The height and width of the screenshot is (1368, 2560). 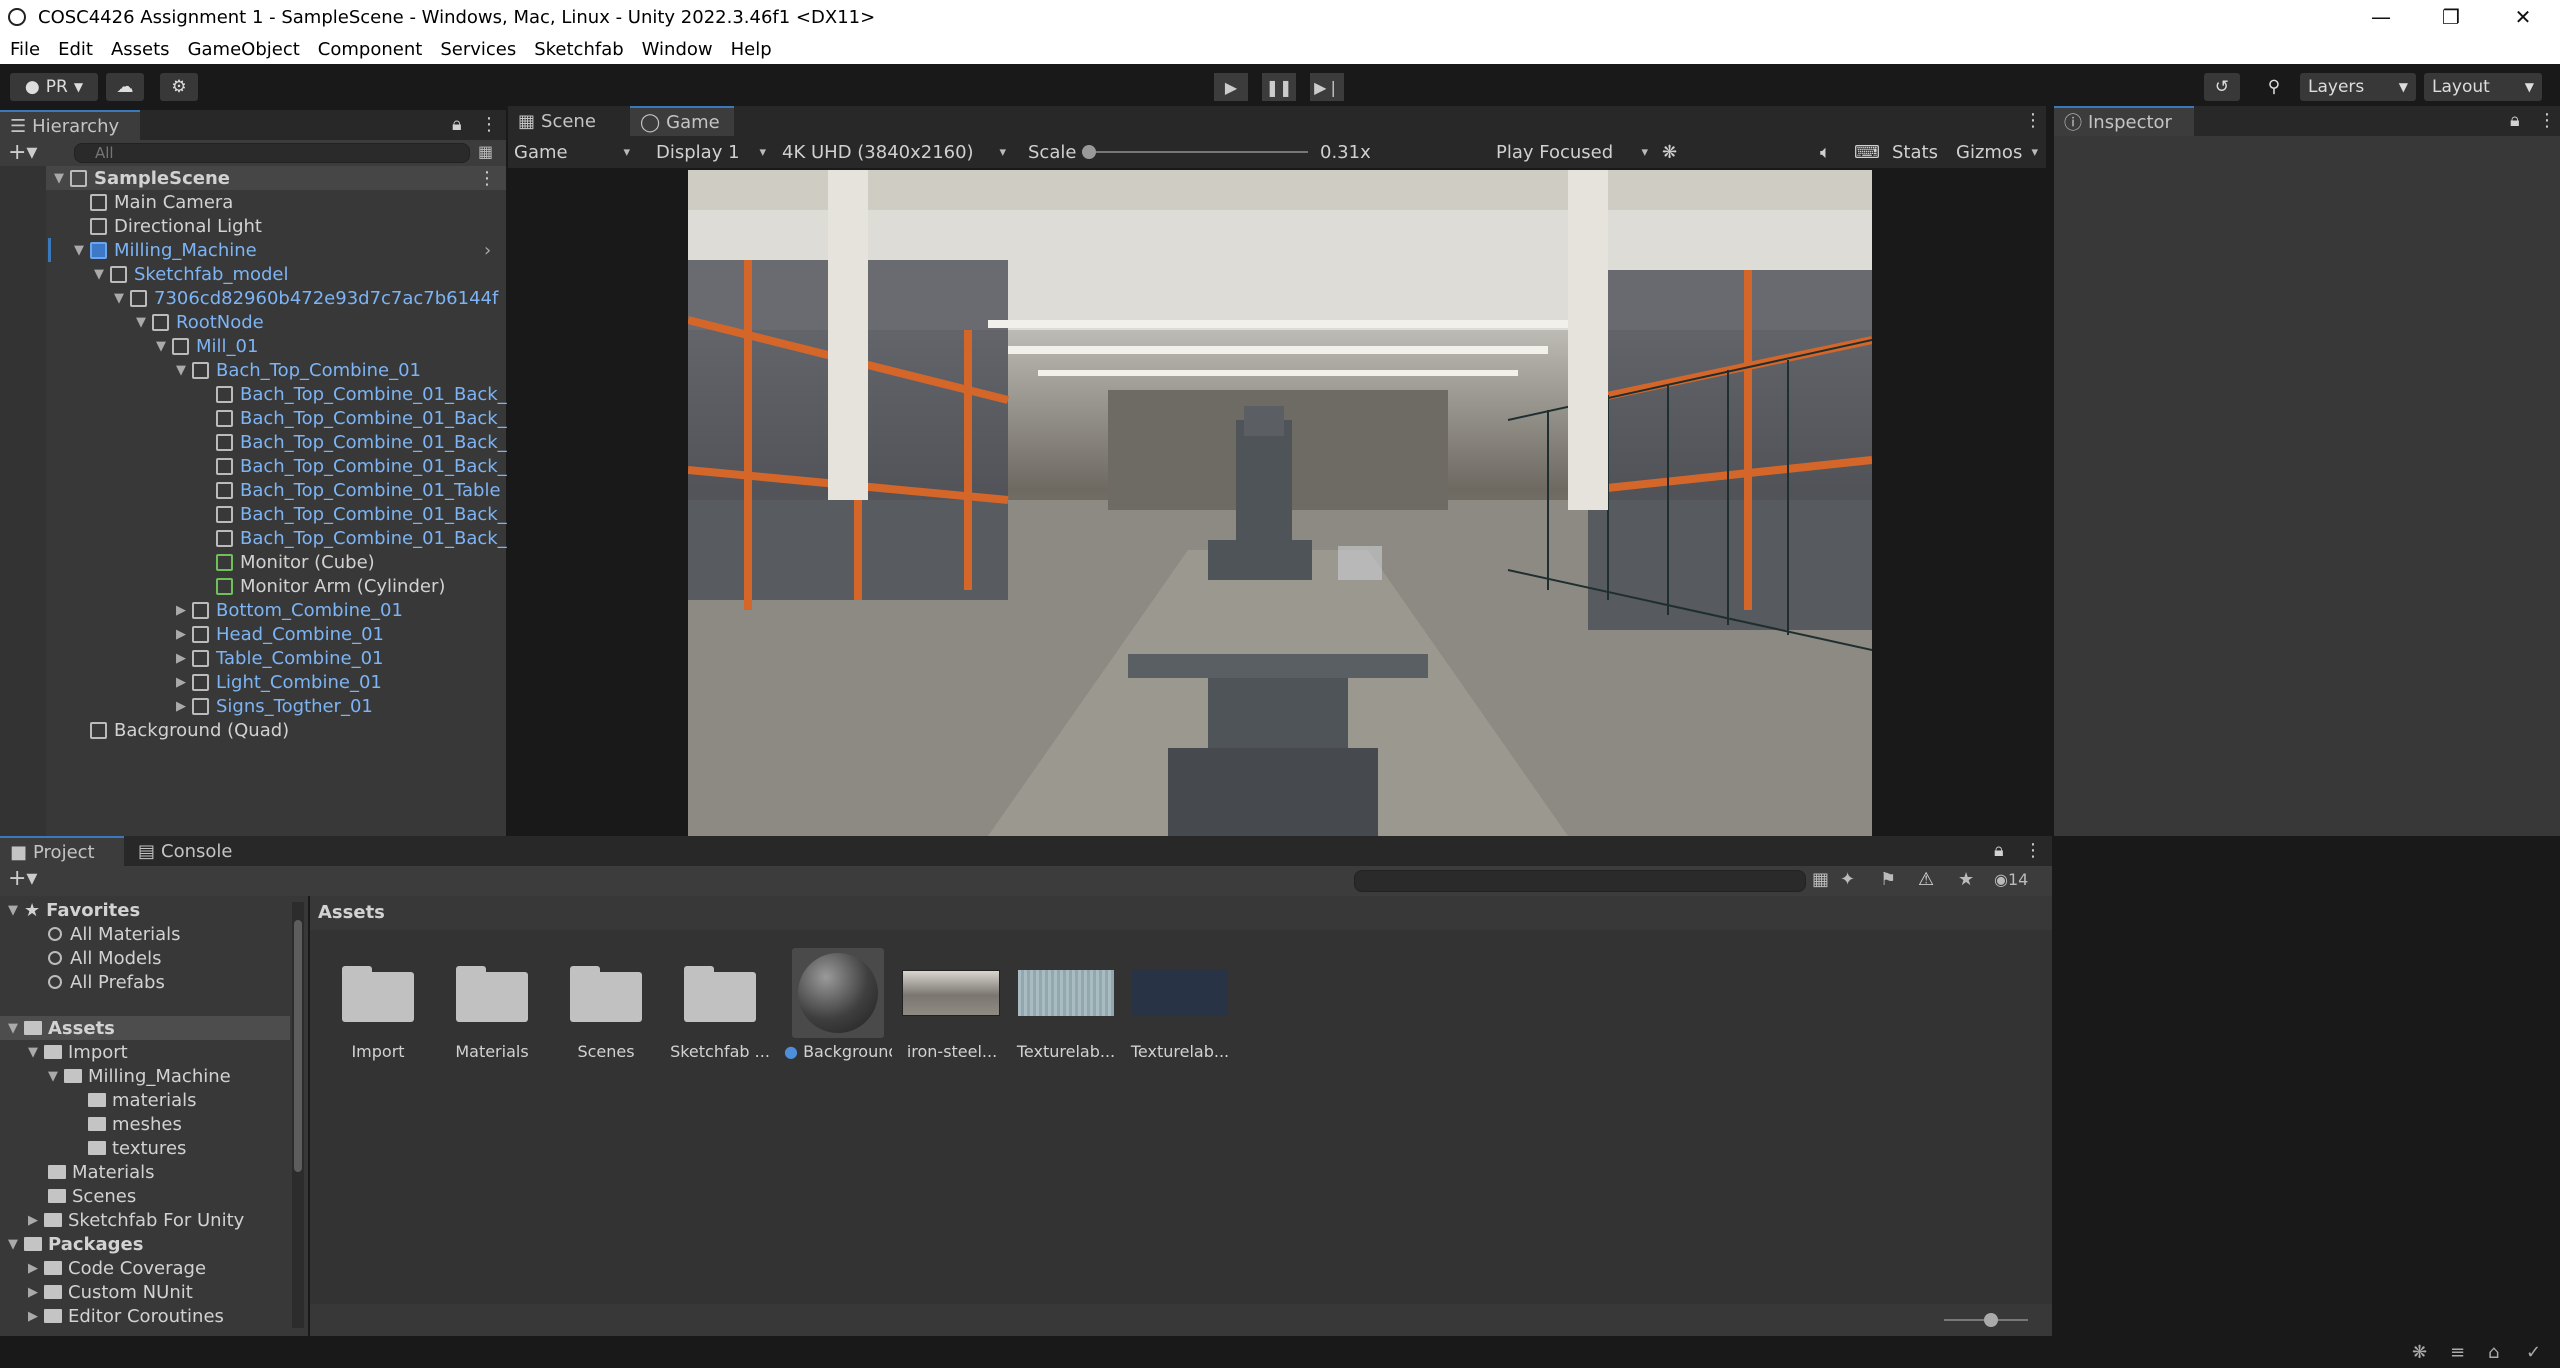 I want to click on menu-component: Component, so click(x=370, y=49).